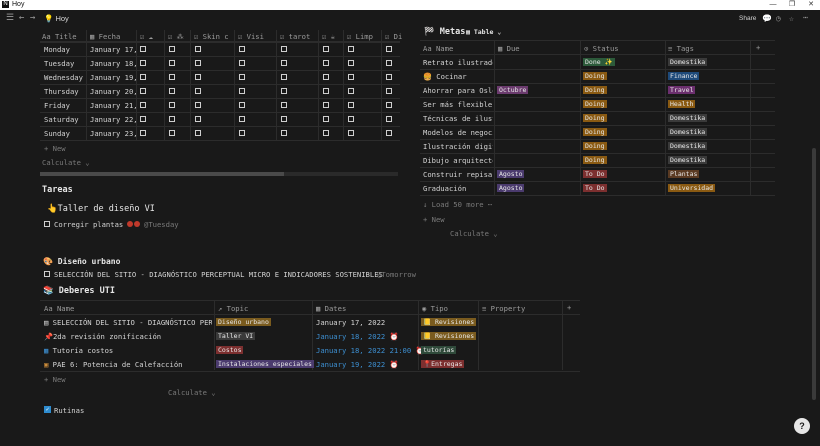  What do you see at coordinates (220, 91) in the screenshot?
I see `weekly-row: Thursday January 20,` at bounding box center [220, 91].